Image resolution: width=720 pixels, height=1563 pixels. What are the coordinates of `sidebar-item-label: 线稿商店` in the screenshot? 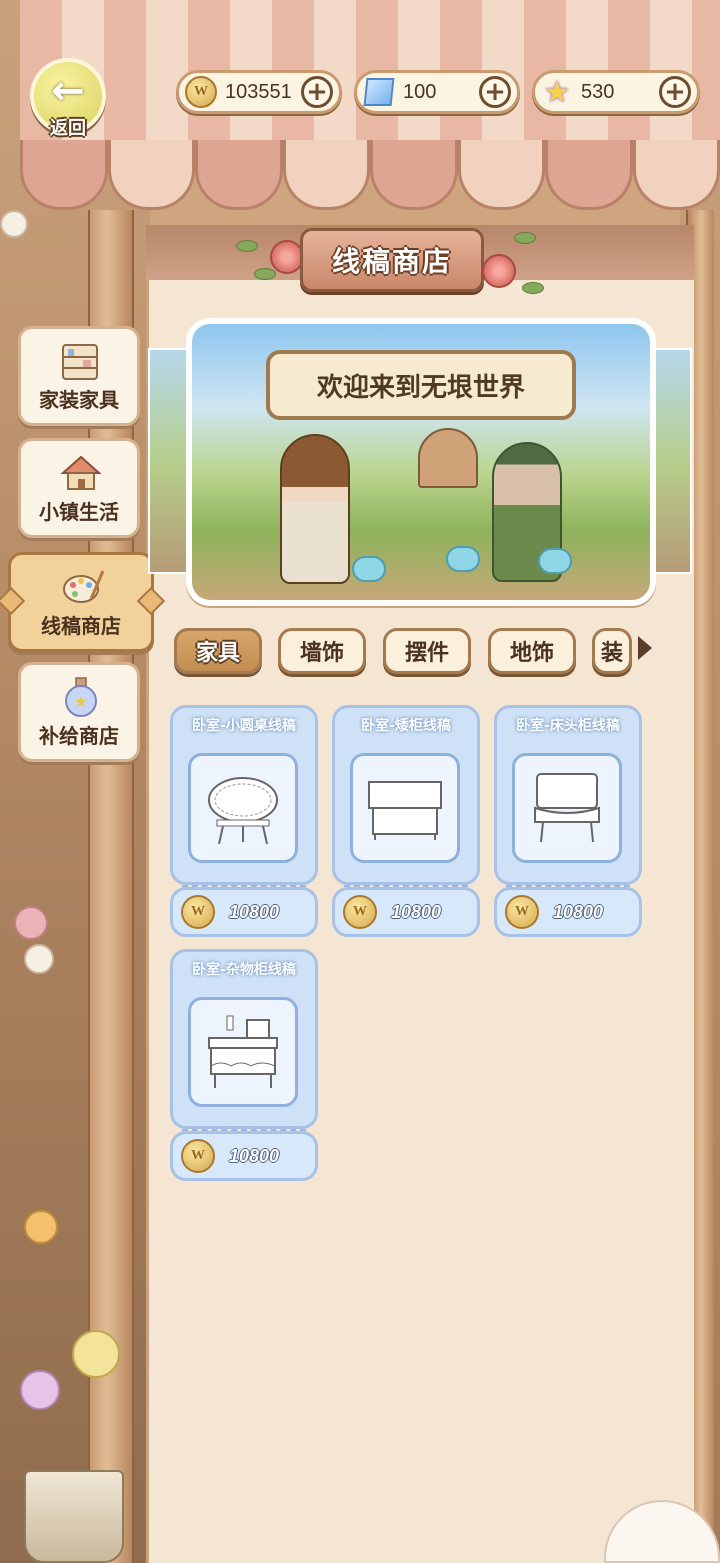 It's located at (81, 626).